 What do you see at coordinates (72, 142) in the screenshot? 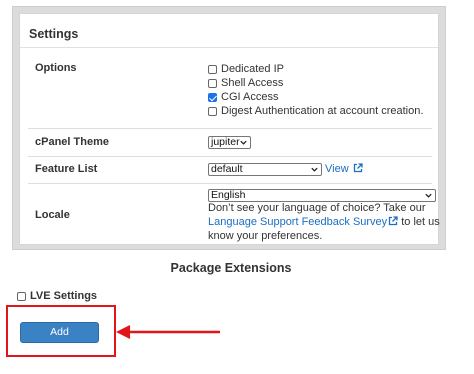
I see `cpanel-theme-label: cPanel Theme` at bounding box center [72, 142].